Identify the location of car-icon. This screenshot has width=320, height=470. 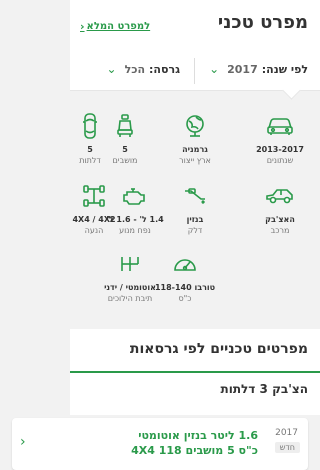
(280, 126).